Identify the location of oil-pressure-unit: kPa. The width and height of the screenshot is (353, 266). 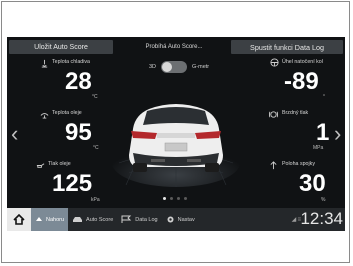
(95, 200).